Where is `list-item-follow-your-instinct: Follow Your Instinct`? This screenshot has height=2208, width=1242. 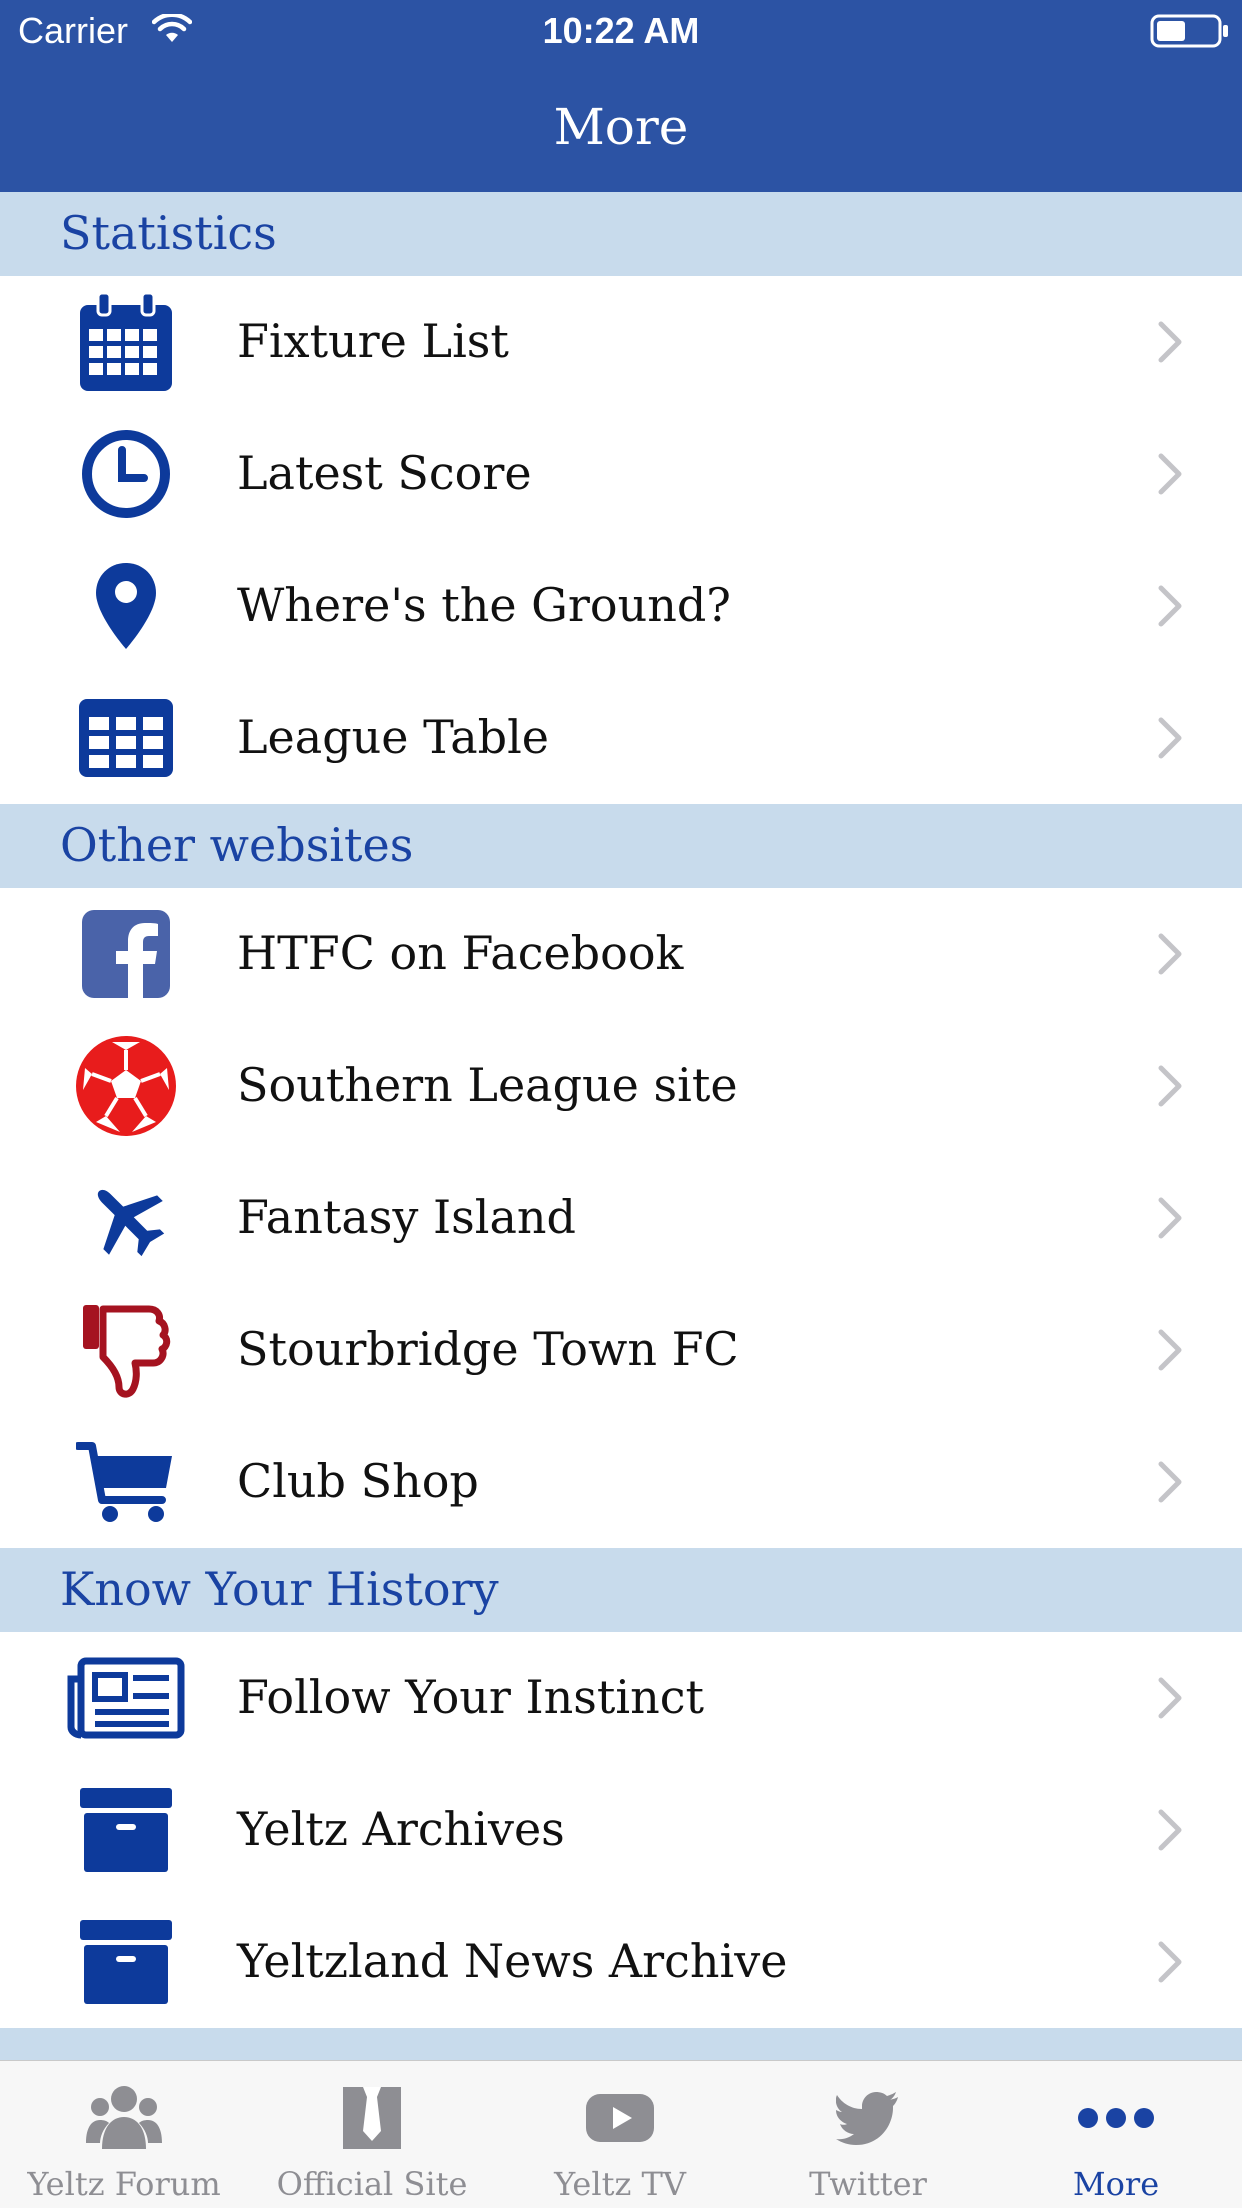
list-item-follow-your-instinct: Follow Your Instinct is located at coordinates (621, 1698).